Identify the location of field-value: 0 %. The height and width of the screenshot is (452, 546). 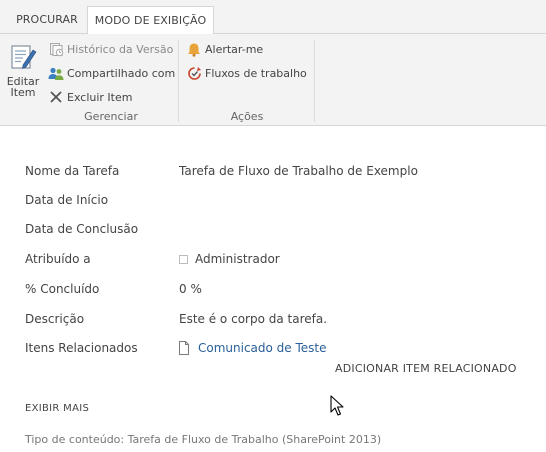
(190, 289).